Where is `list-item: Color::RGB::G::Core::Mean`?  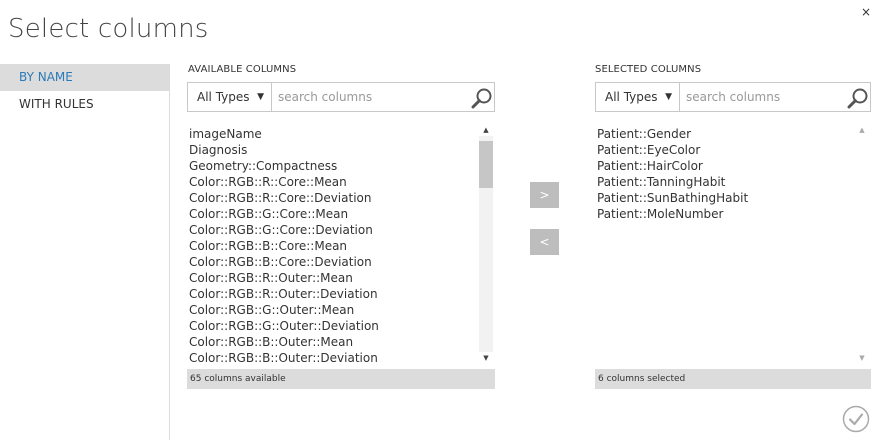 list-item: Color::RGB::G::Core::Mean is located at coordinates (283, 214).